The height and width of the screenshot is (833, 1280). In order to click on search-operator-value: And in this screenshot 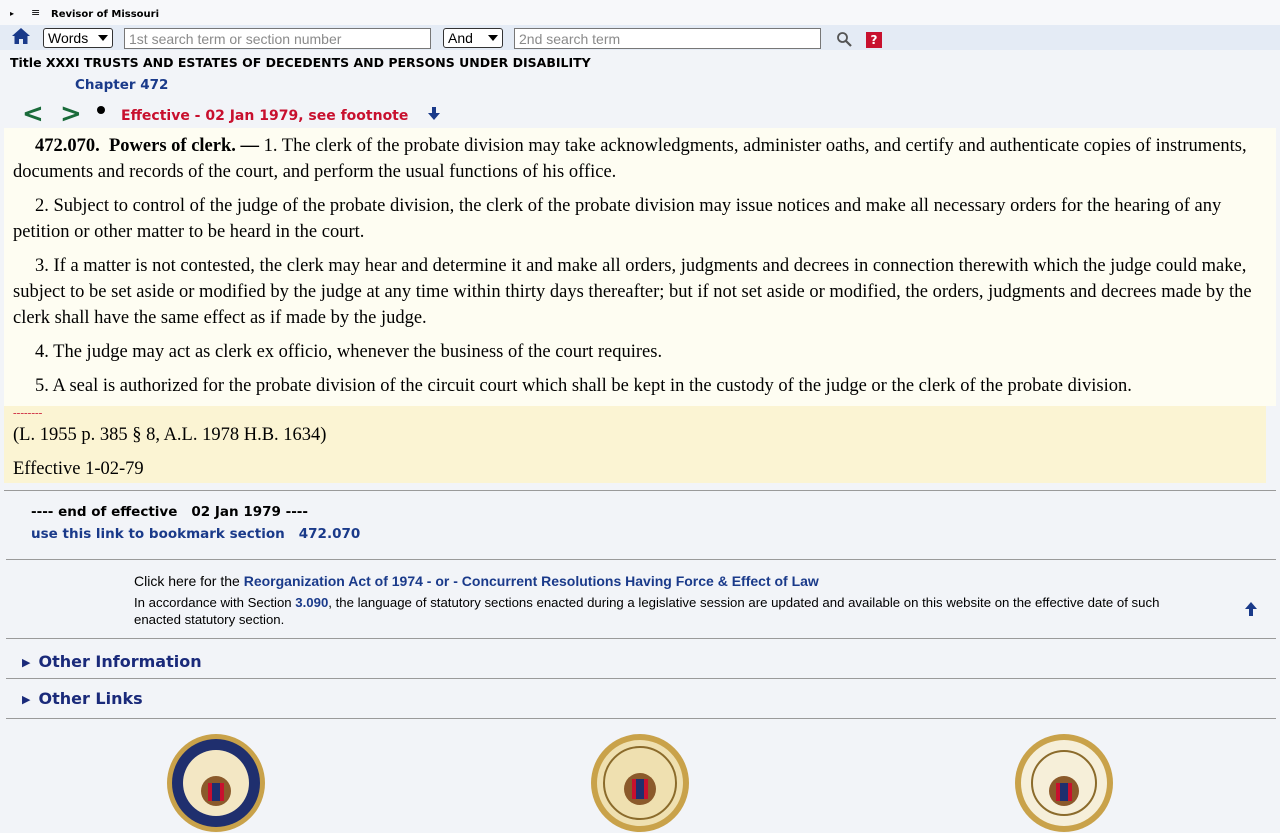, I will do `click(460, 38)`.